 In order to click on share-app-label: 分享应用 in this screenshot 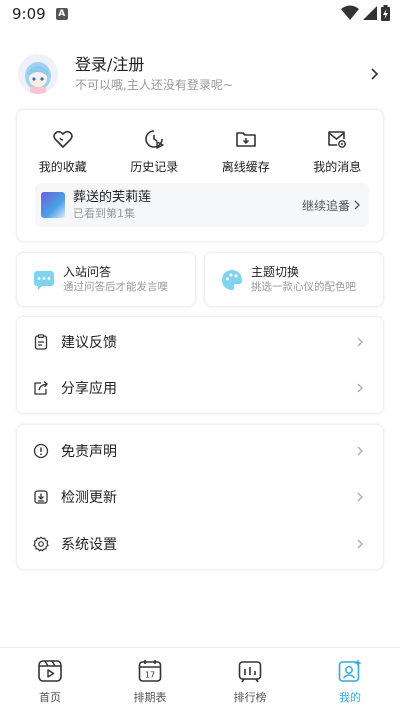, I will do `click(89, 389)`.